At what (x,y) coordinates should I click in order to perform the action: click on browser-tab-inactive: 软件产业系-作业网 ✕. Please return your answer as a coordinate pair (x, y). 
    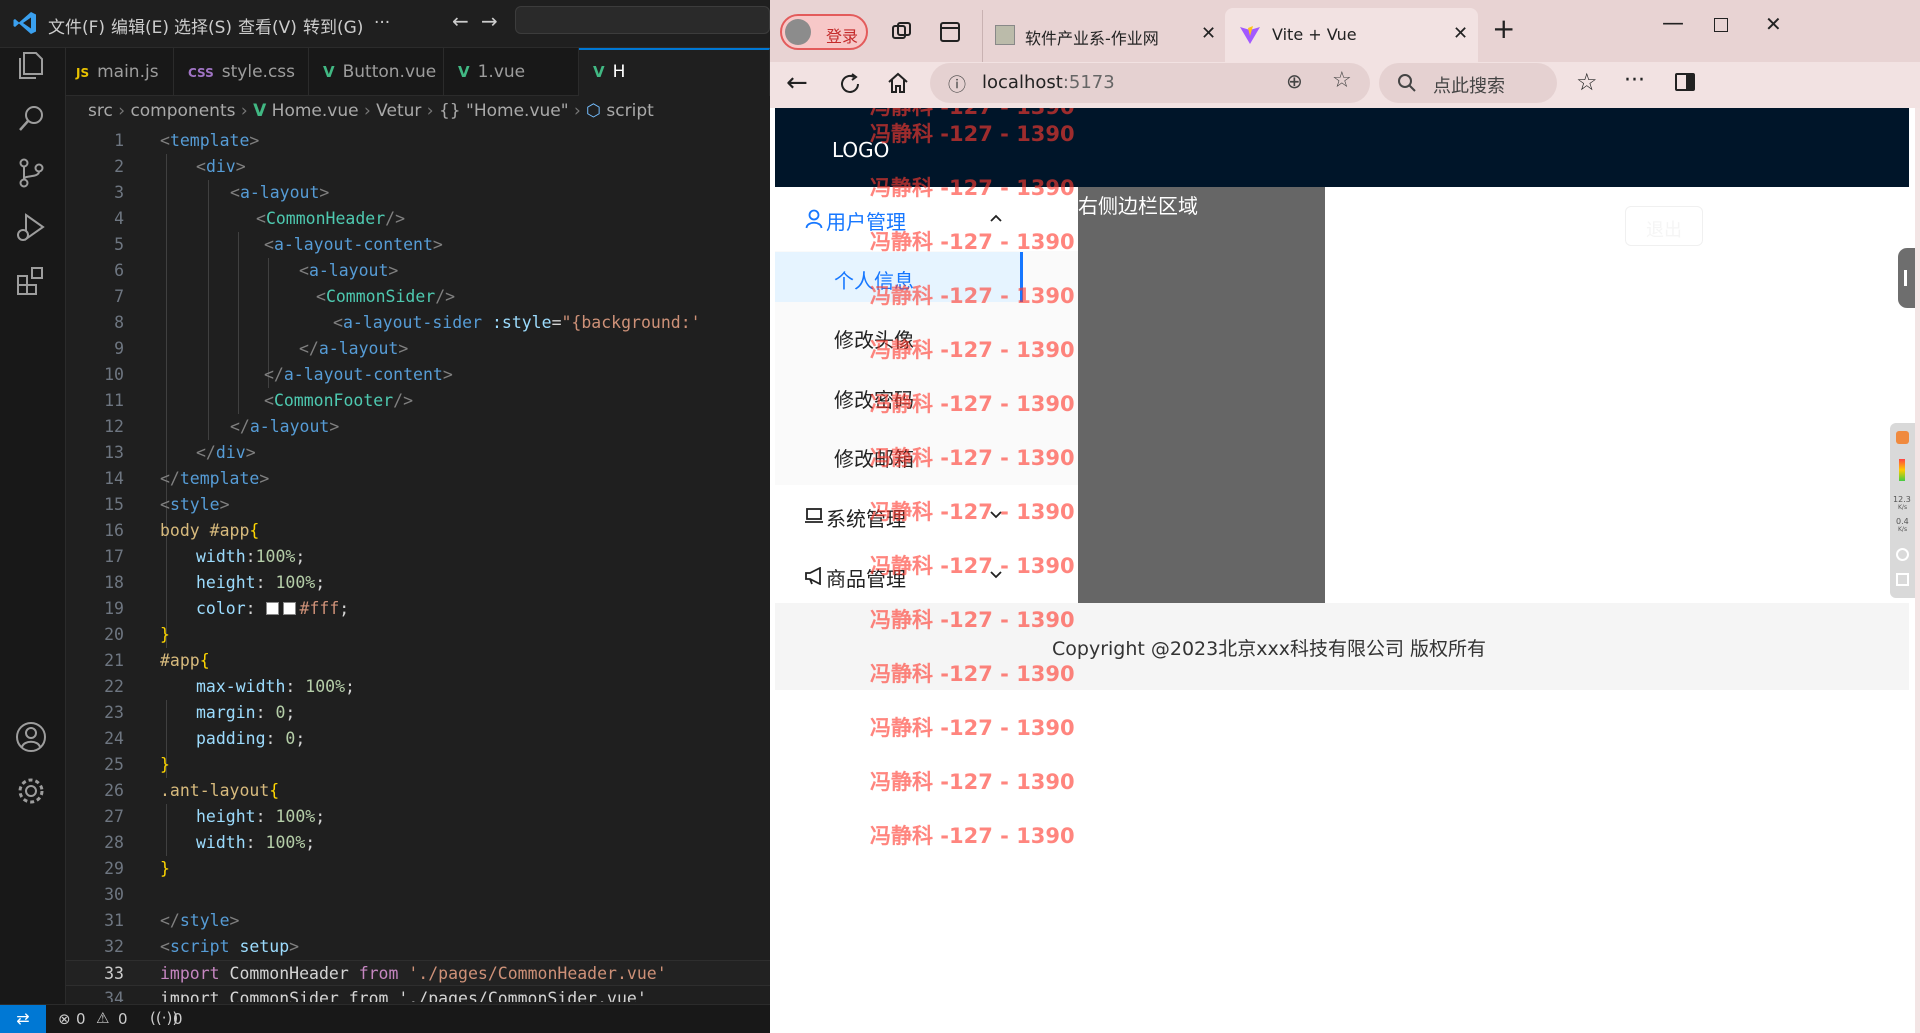
    Looking at the image, I should click on (1102, 36).